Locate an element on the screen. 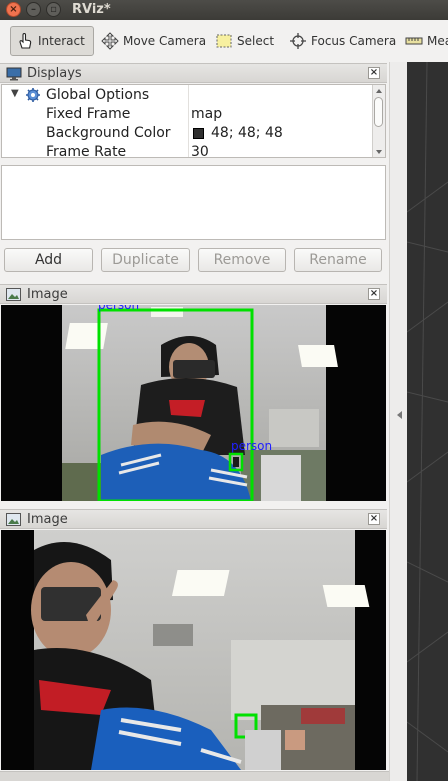 The image size is (448, 781). minimize-window-button: – is located at coordinates (33, 9).